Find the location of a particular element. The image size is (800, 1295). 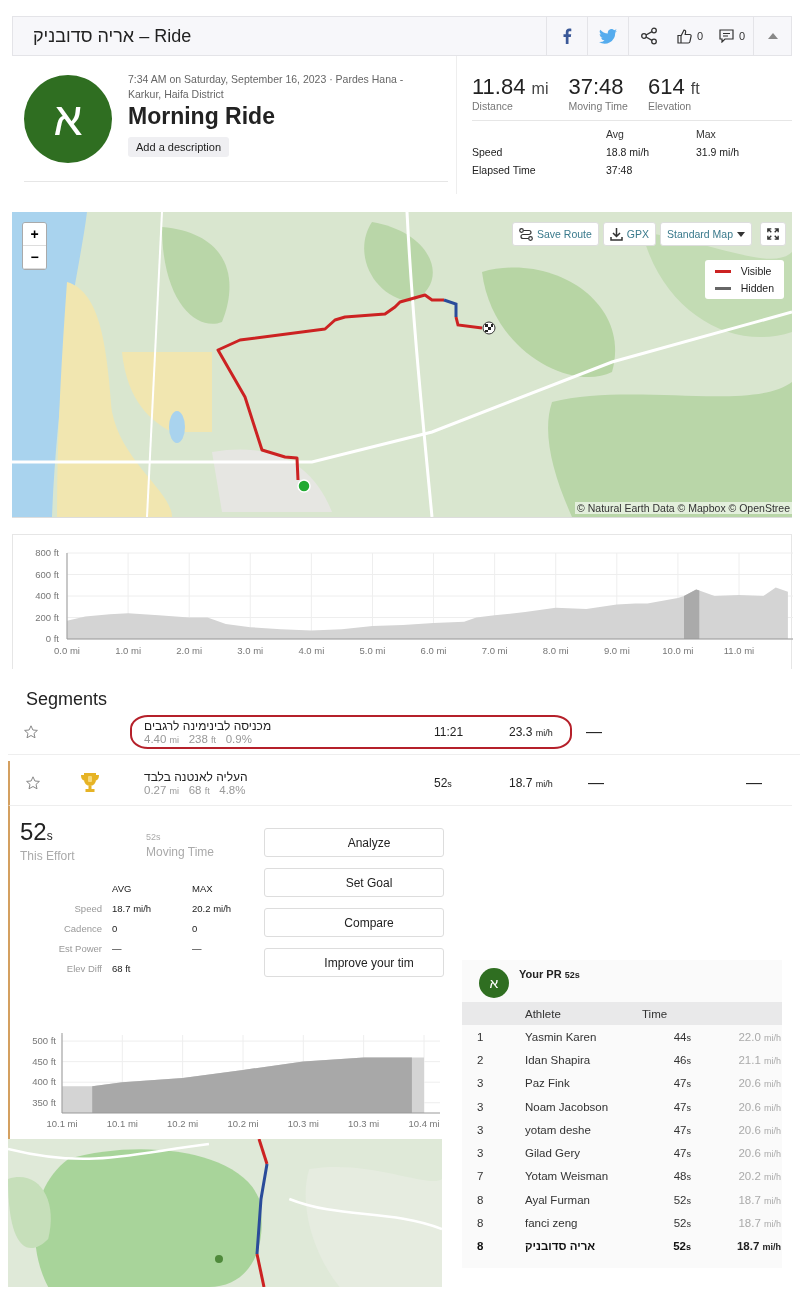

stat-value: 68 ft is located at coordinates (122, 968).